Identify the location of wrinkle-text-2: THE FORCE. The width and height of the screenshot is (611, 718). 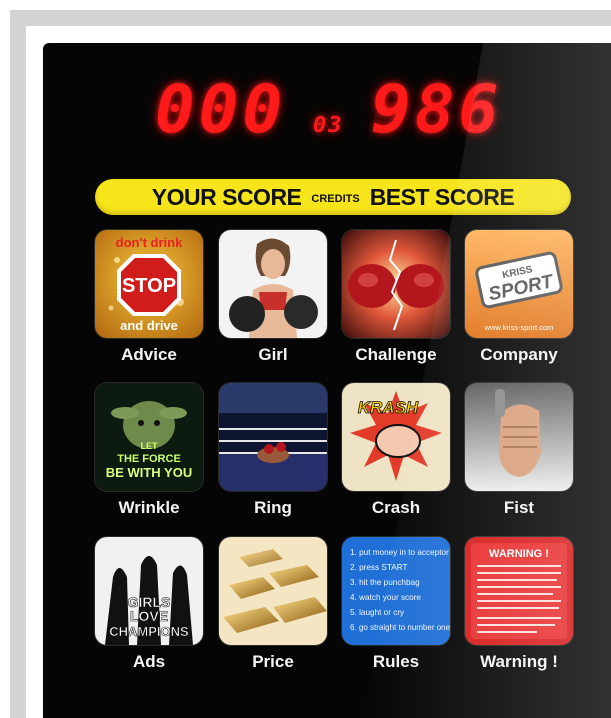
(149, 459).